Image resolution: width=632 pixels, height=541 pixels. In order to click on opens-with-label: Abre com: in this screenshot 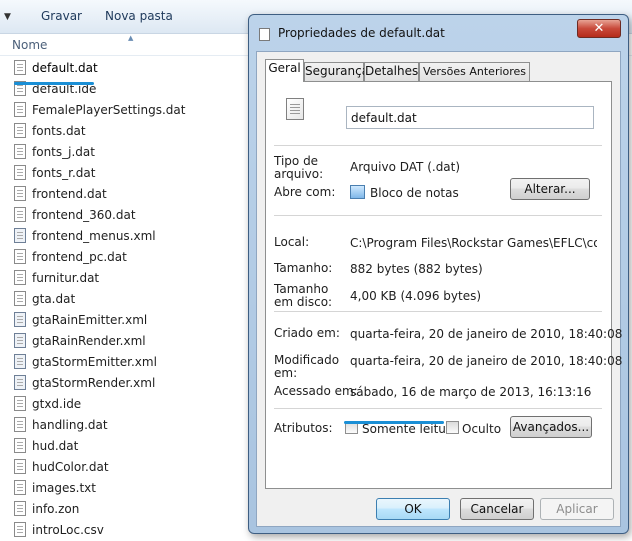, I will do `click(305, 192)`.